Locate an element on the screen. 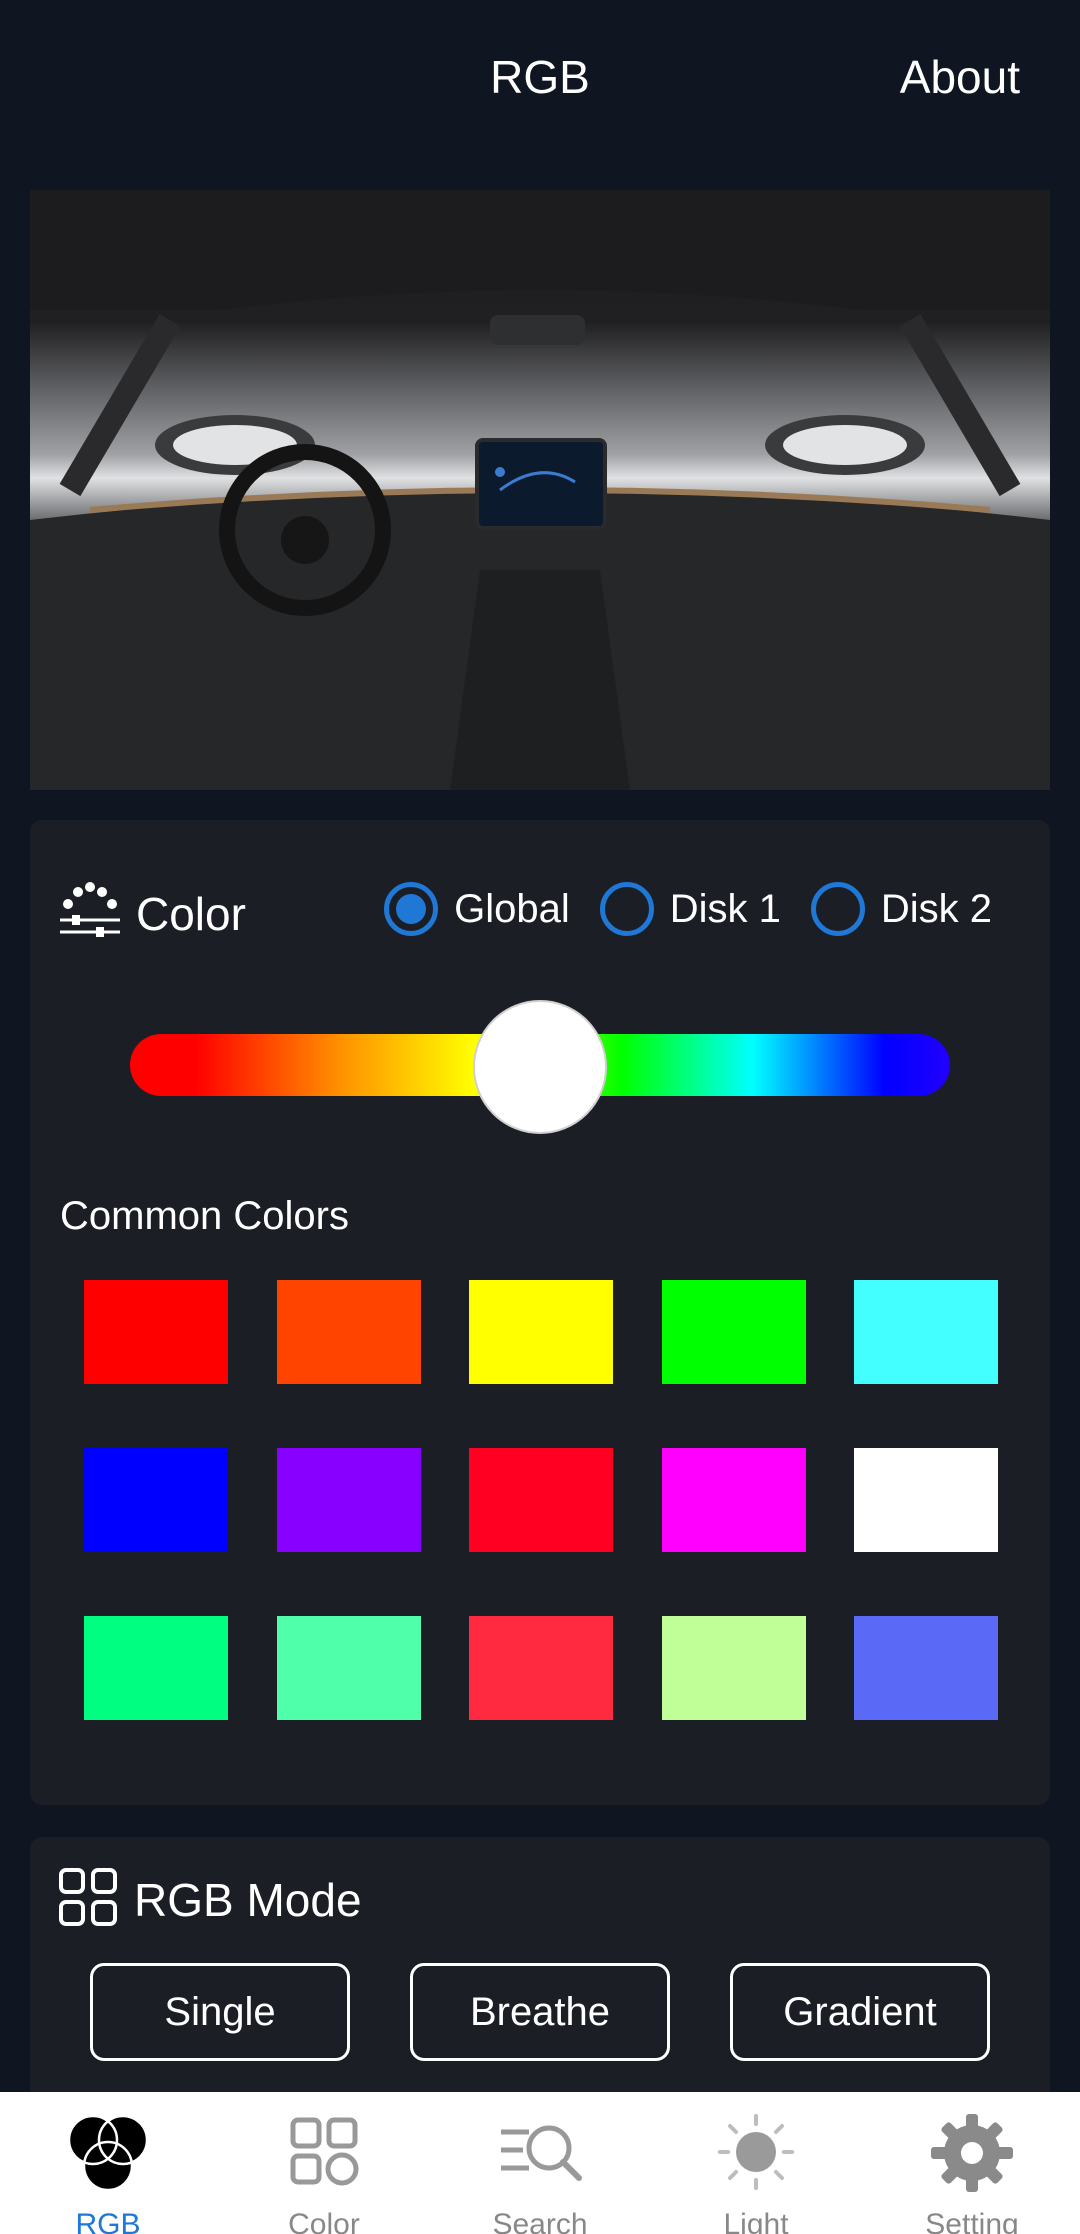  nav-item-light: Light is located at coordinates (756, 2163).